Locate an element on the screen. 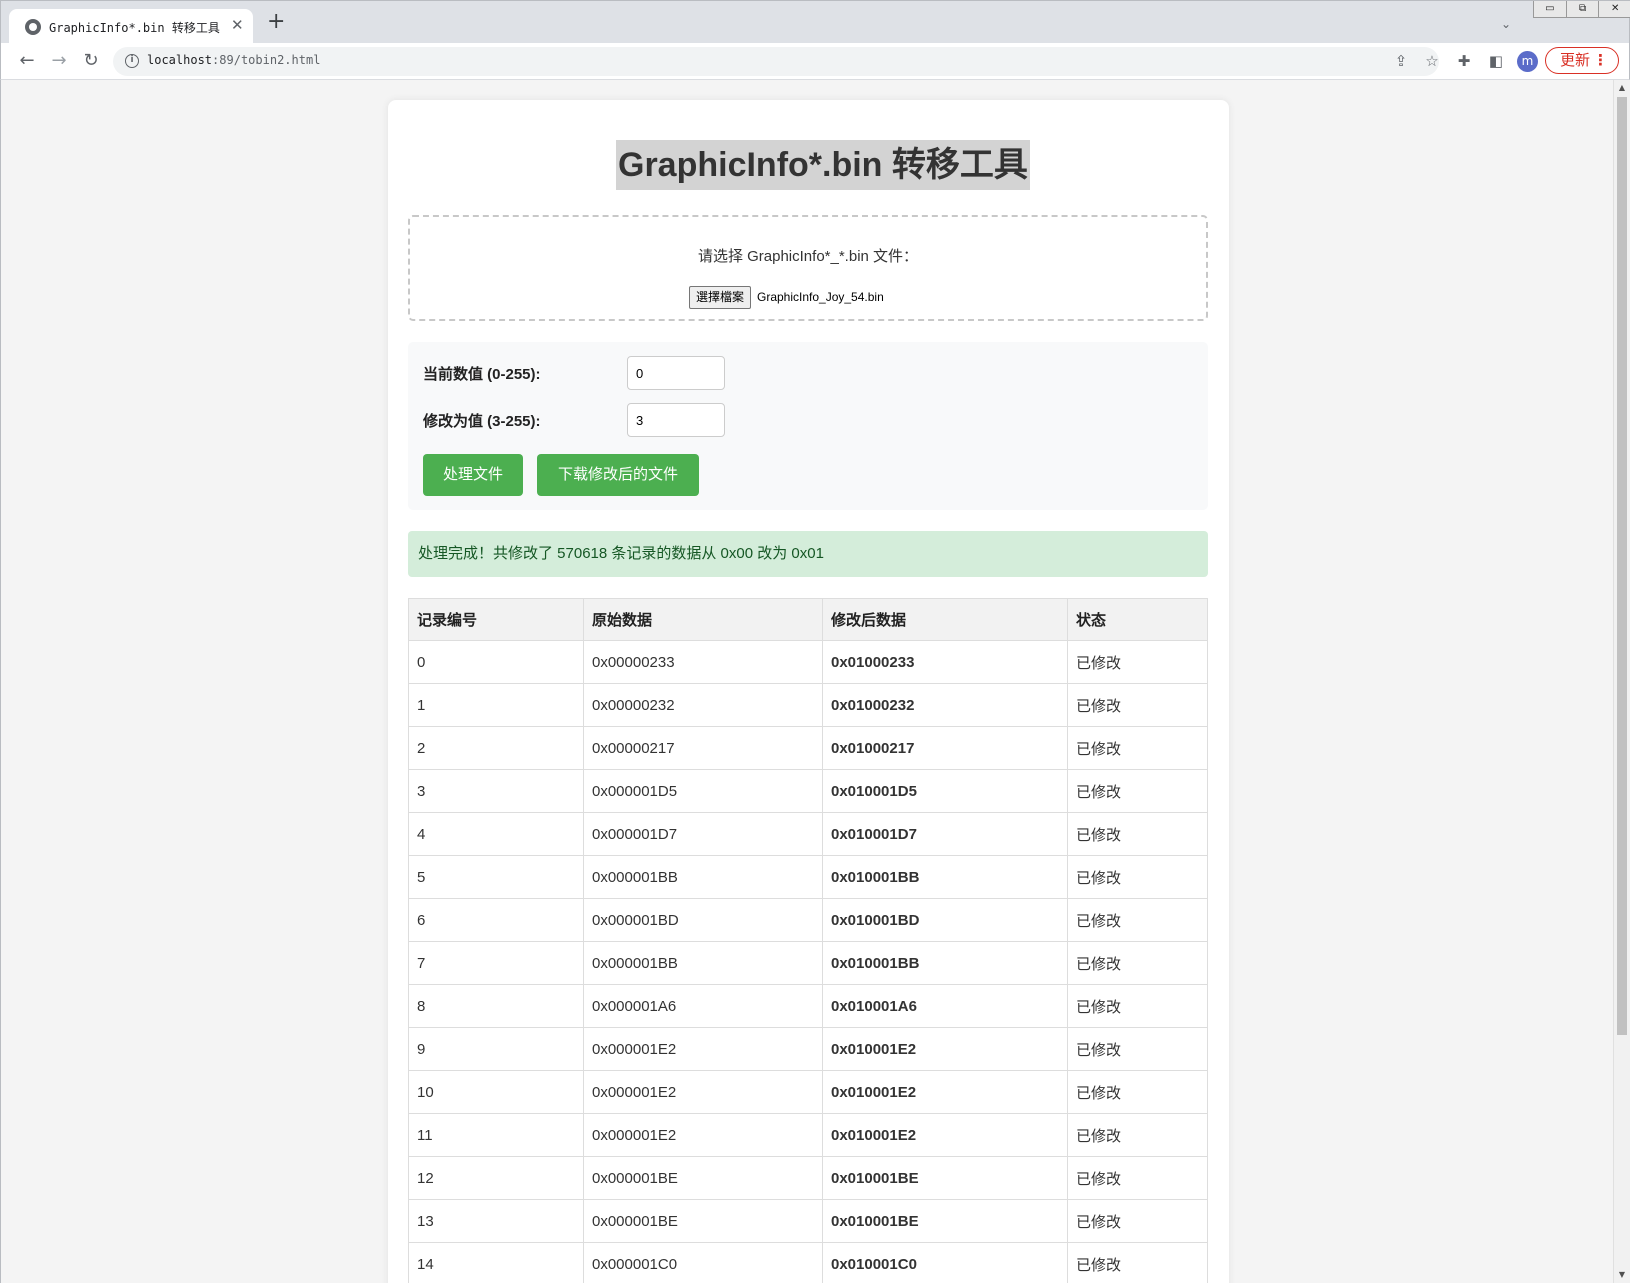  browser-tab: GraphicInfo*.bin 转移工具 ✕ is located at coordinates (131, 26).